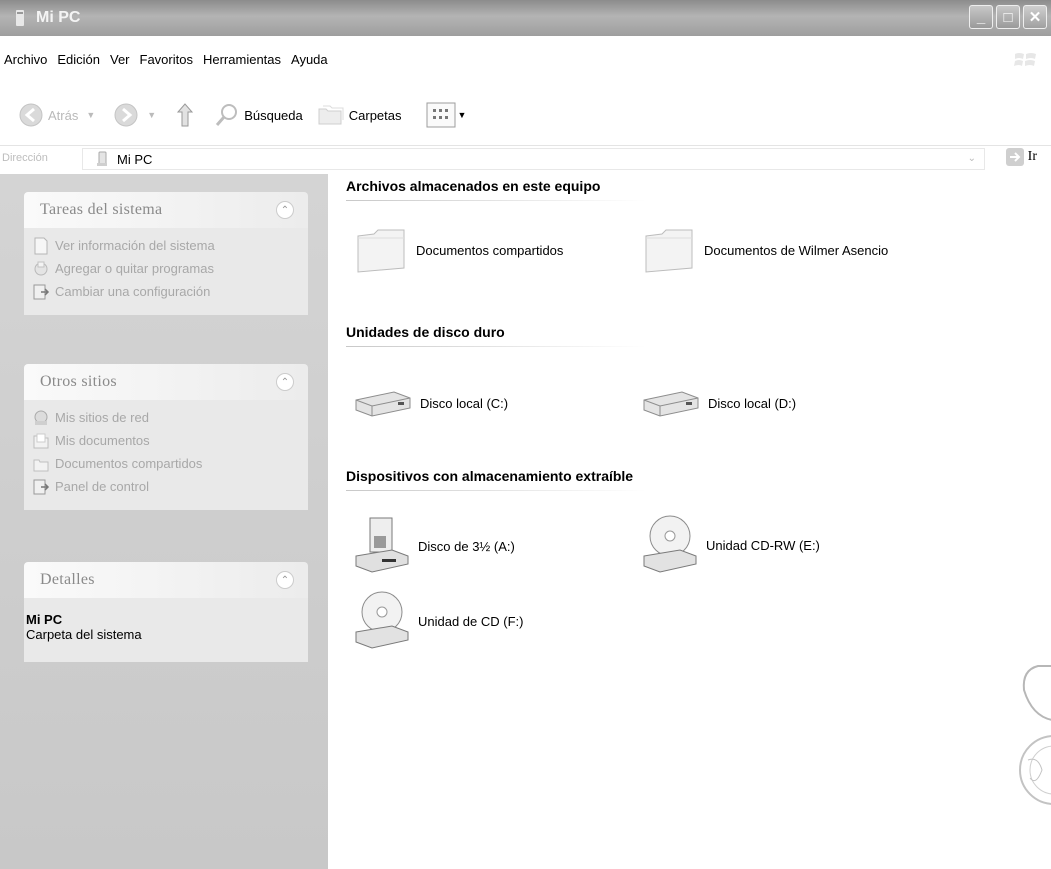  What do you see at coordinates (101, 209) in the screenshot?
I see `system-tasks-title: Tareas del sistema` at bounding box center [101, 209].